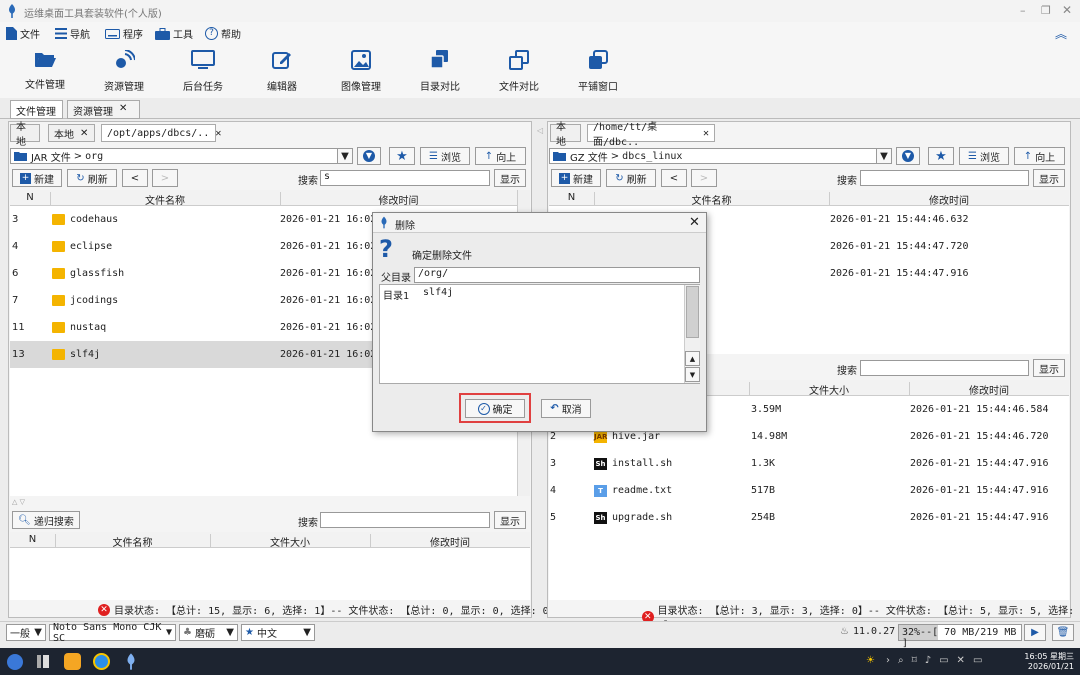 The width and height of the screenshot is (1080, 675). I want to click on right-new-button: + 新建, so click(576, 178).